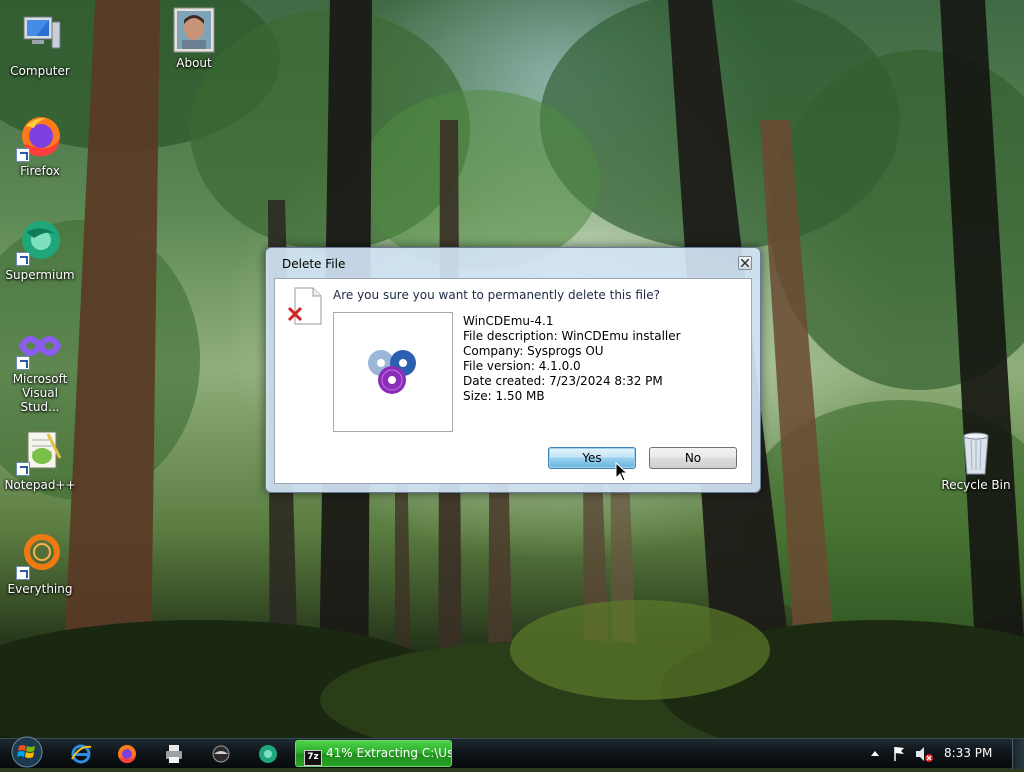 This screenshot has height=772, width=1024. Describe the element at coordinates (512, 752) in the screenshot. I see `taskbar: 7z 41% Extracting C:\Us... 8:33 PM` at that location.